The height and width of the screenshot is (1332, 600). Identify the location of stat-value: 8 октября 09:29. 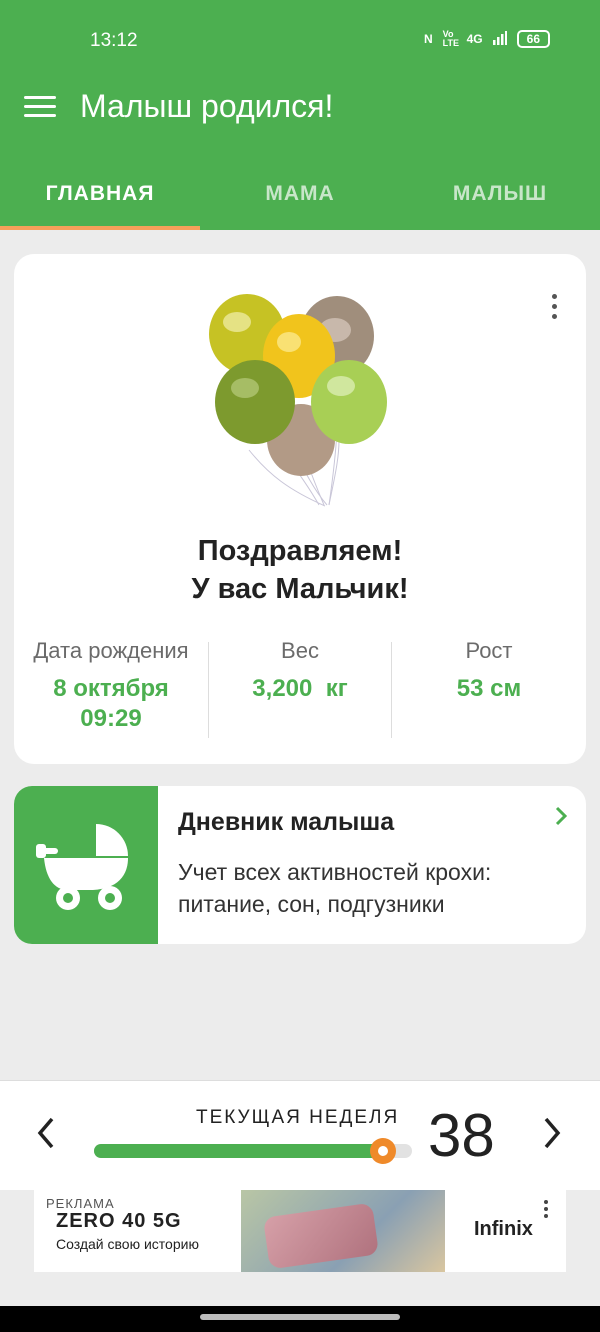
(111, 704).